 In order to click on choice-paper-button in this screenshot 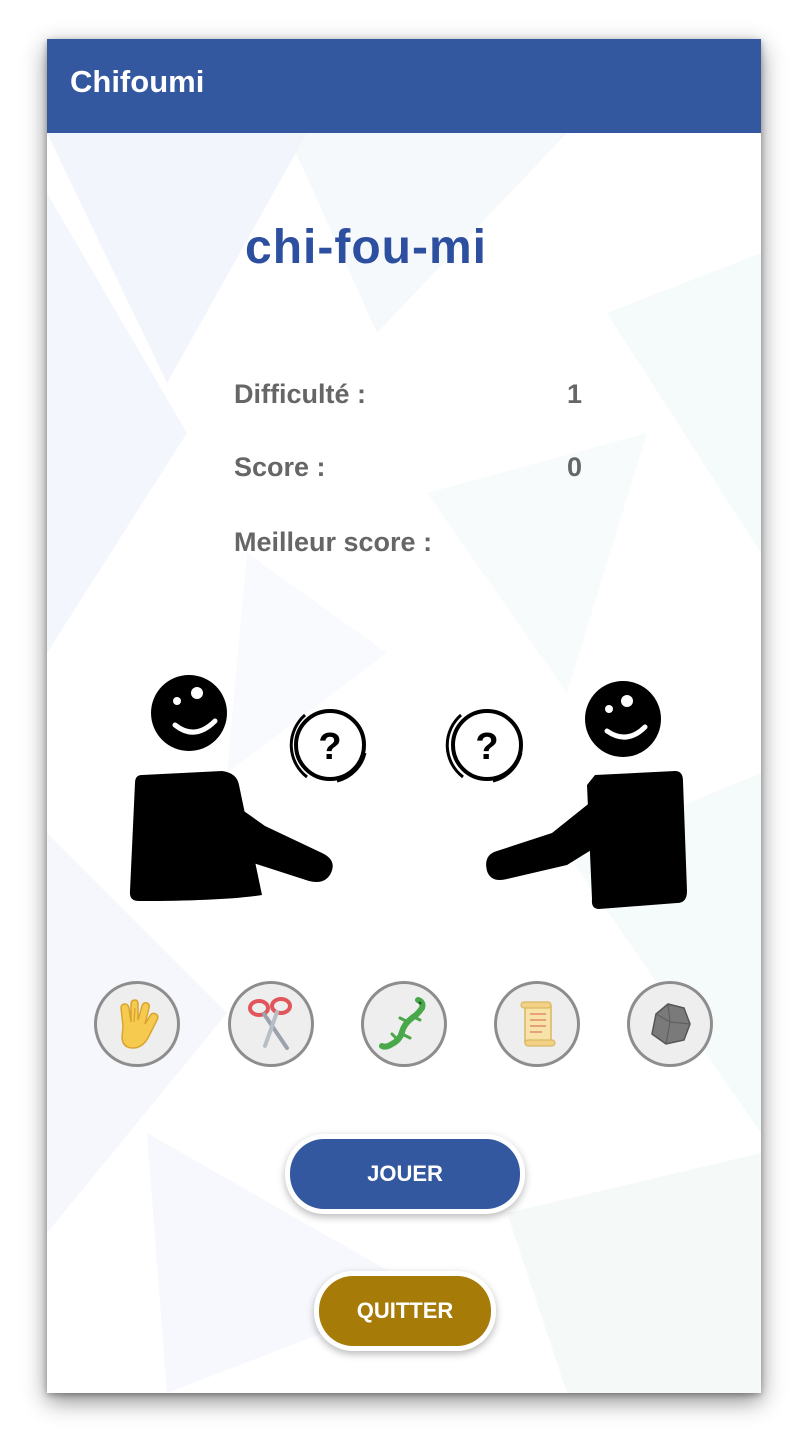, I will do `click(537, 1024)`.